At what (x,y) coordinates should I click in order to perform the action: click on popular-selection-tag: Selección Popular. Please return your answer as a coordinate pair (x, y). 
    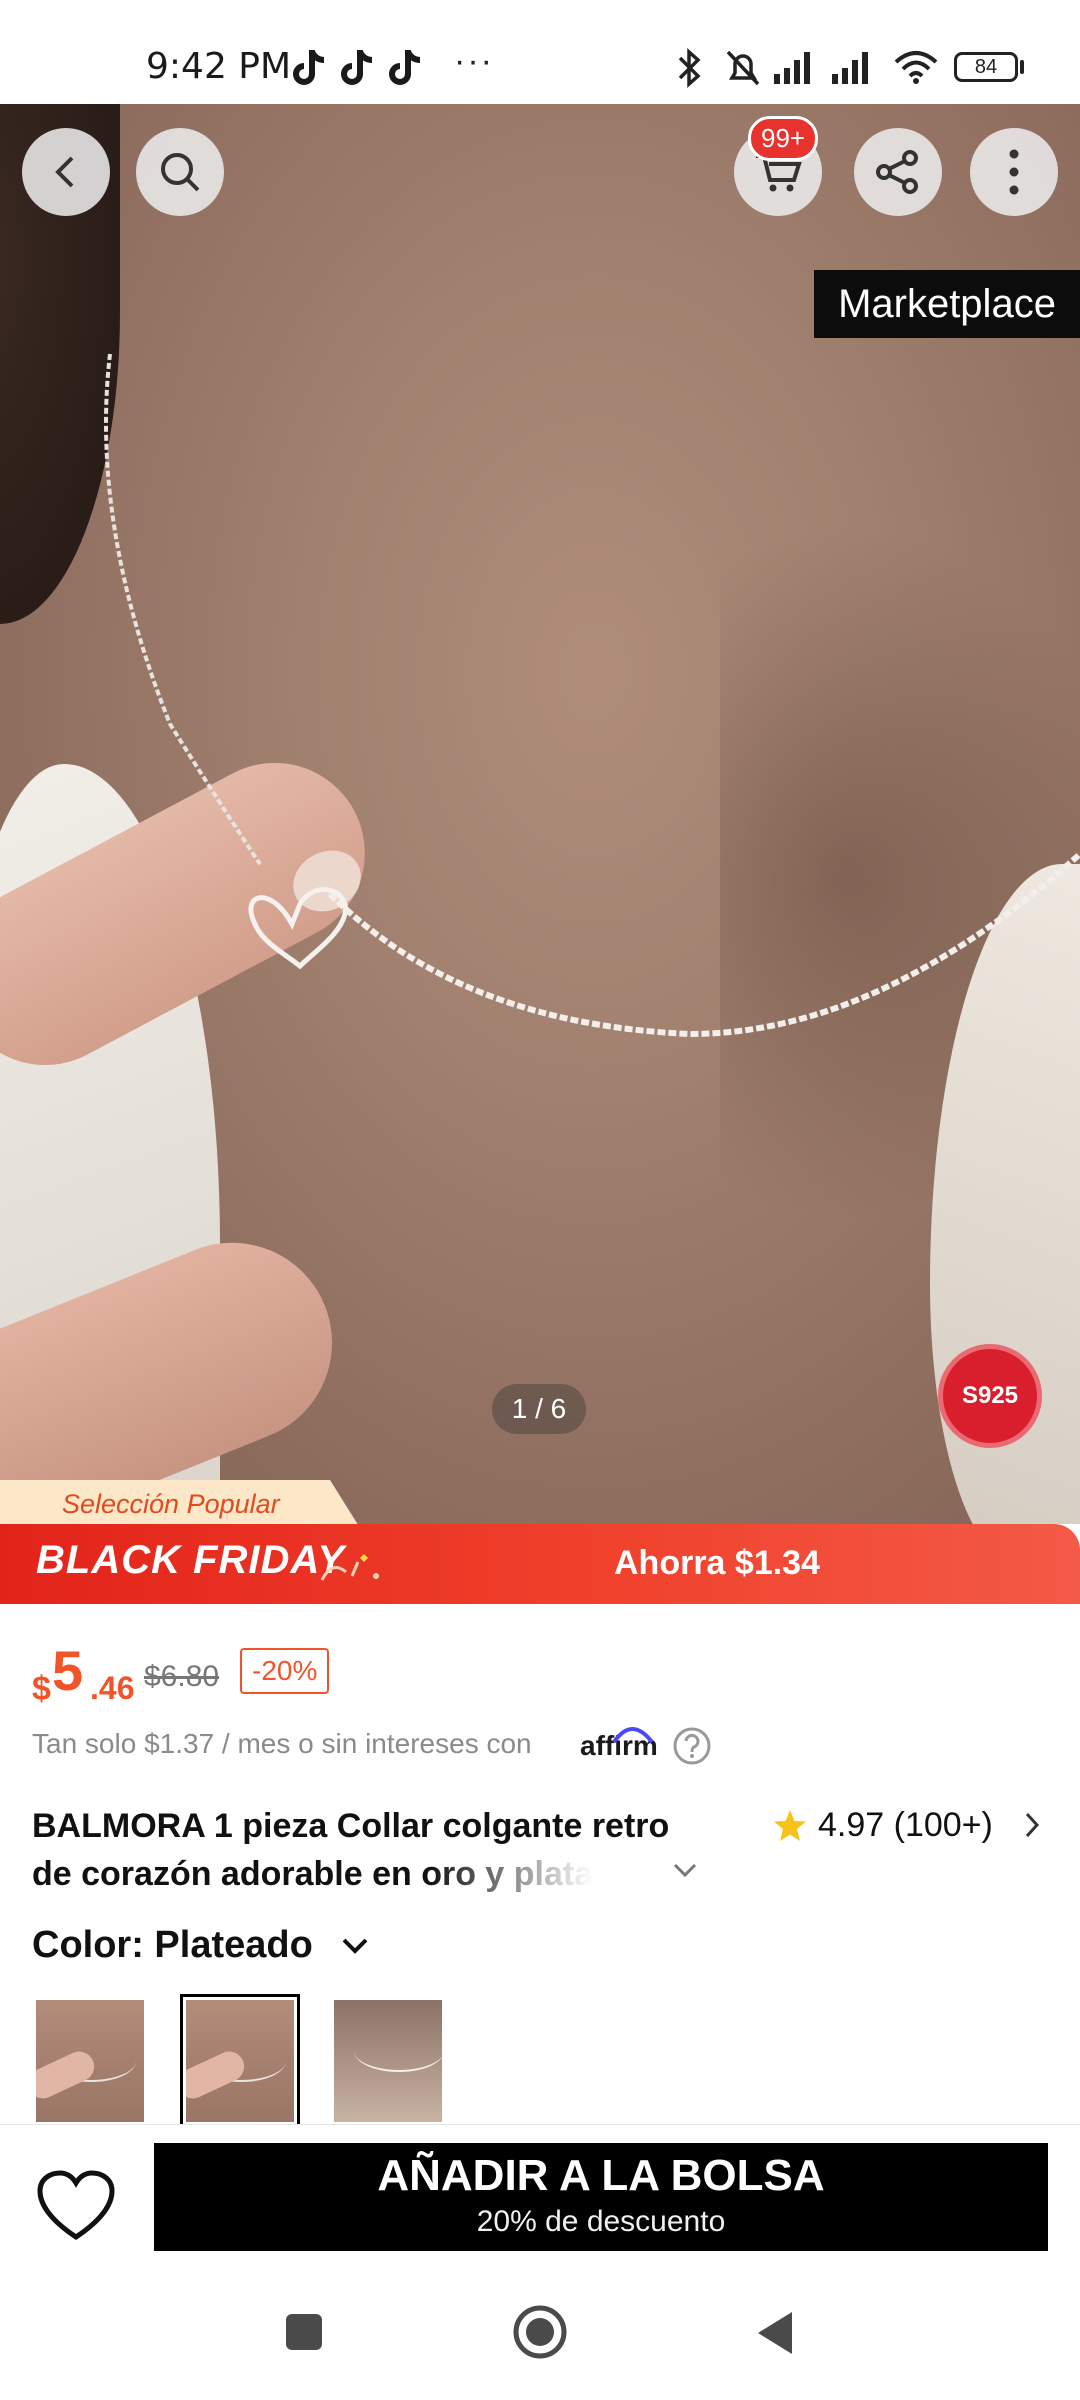
    Looking at the image, I should click on (180, 1502).